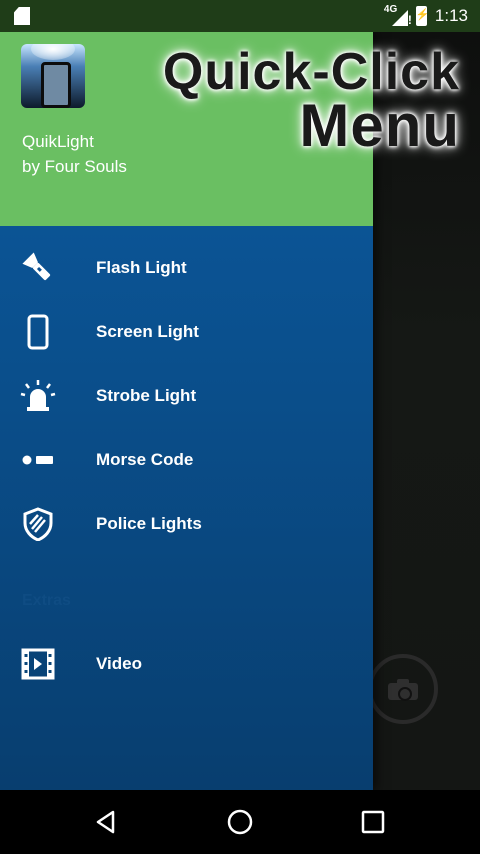 The image size is (480, 854). I want to click on menu-item-screen-light: Screen Light, so click(186, 332).